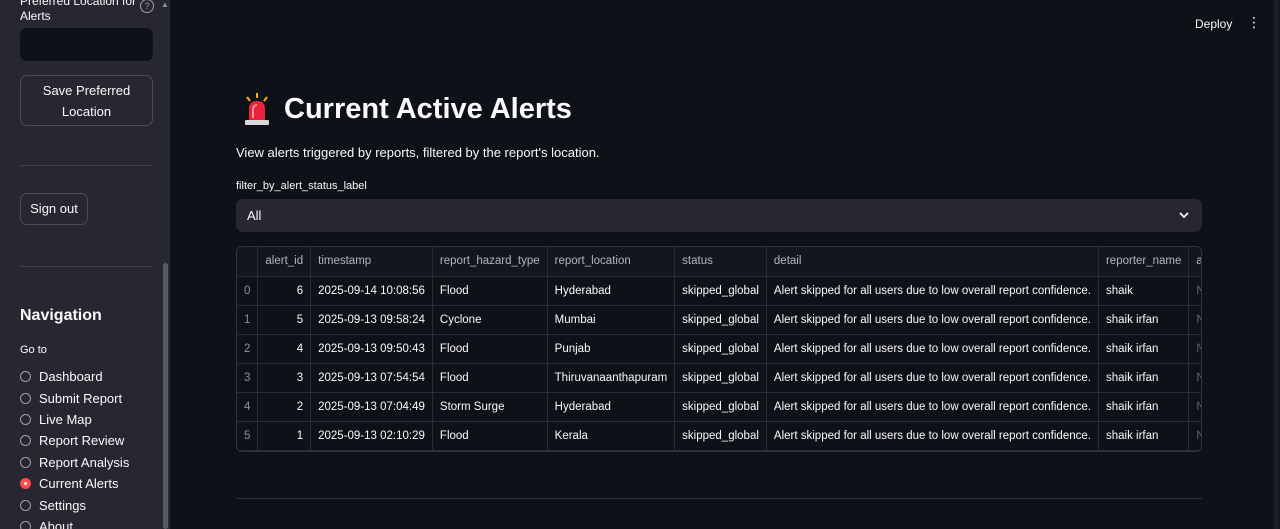  I want to click on nav-item-report-review: Report Review, so click(74, 440).